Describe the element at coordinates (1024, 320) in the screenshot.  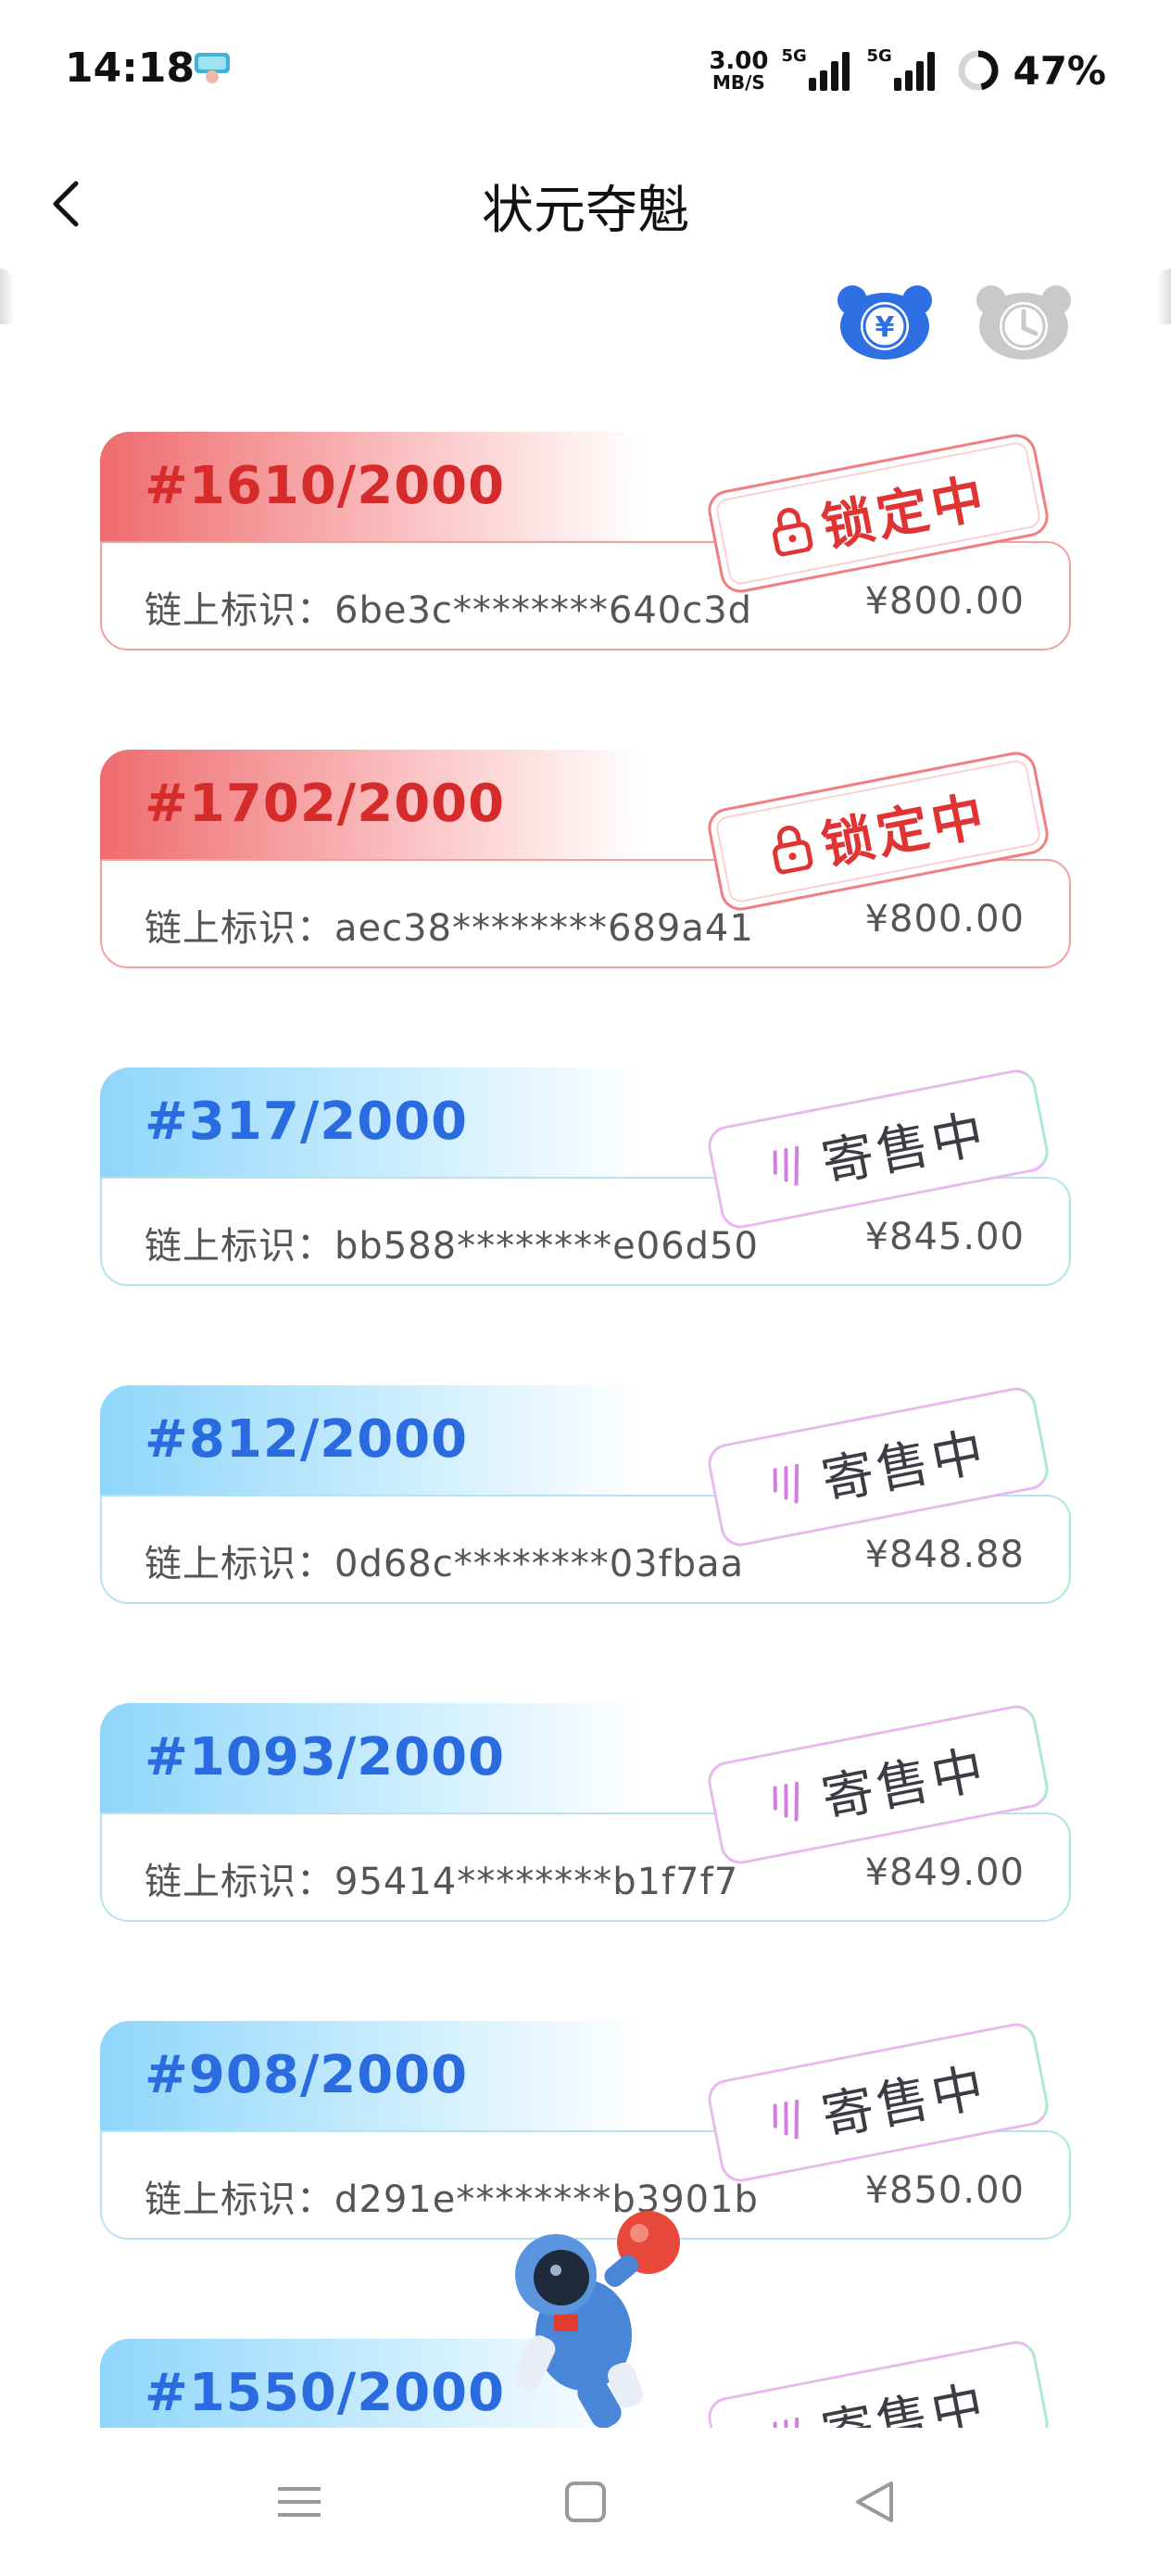
I see `sort-by-time-icon` at that location.